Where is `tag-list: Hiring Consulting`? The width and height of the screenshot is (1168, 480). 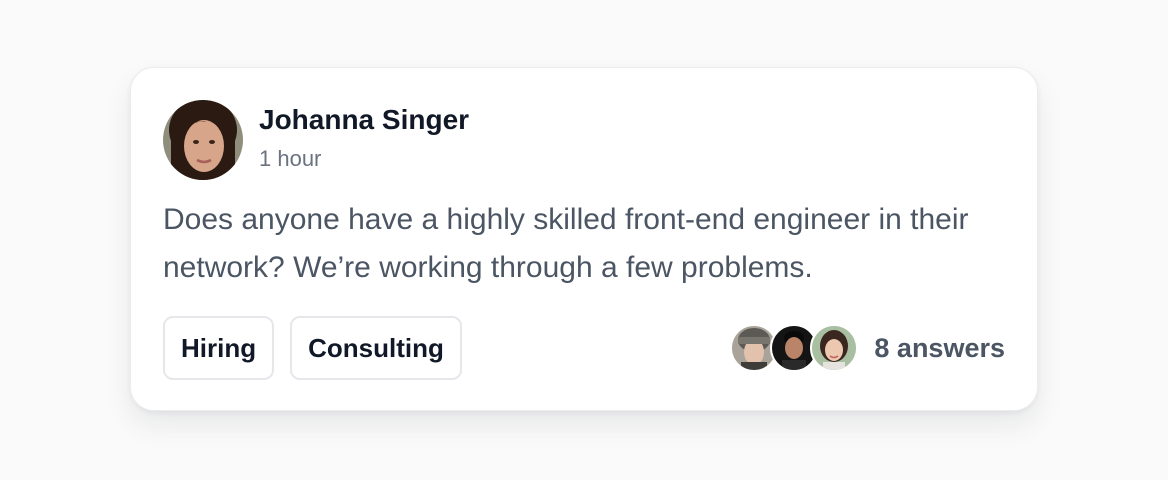
tag-list: Hiring Consulting is located at coordinates (312, 348).